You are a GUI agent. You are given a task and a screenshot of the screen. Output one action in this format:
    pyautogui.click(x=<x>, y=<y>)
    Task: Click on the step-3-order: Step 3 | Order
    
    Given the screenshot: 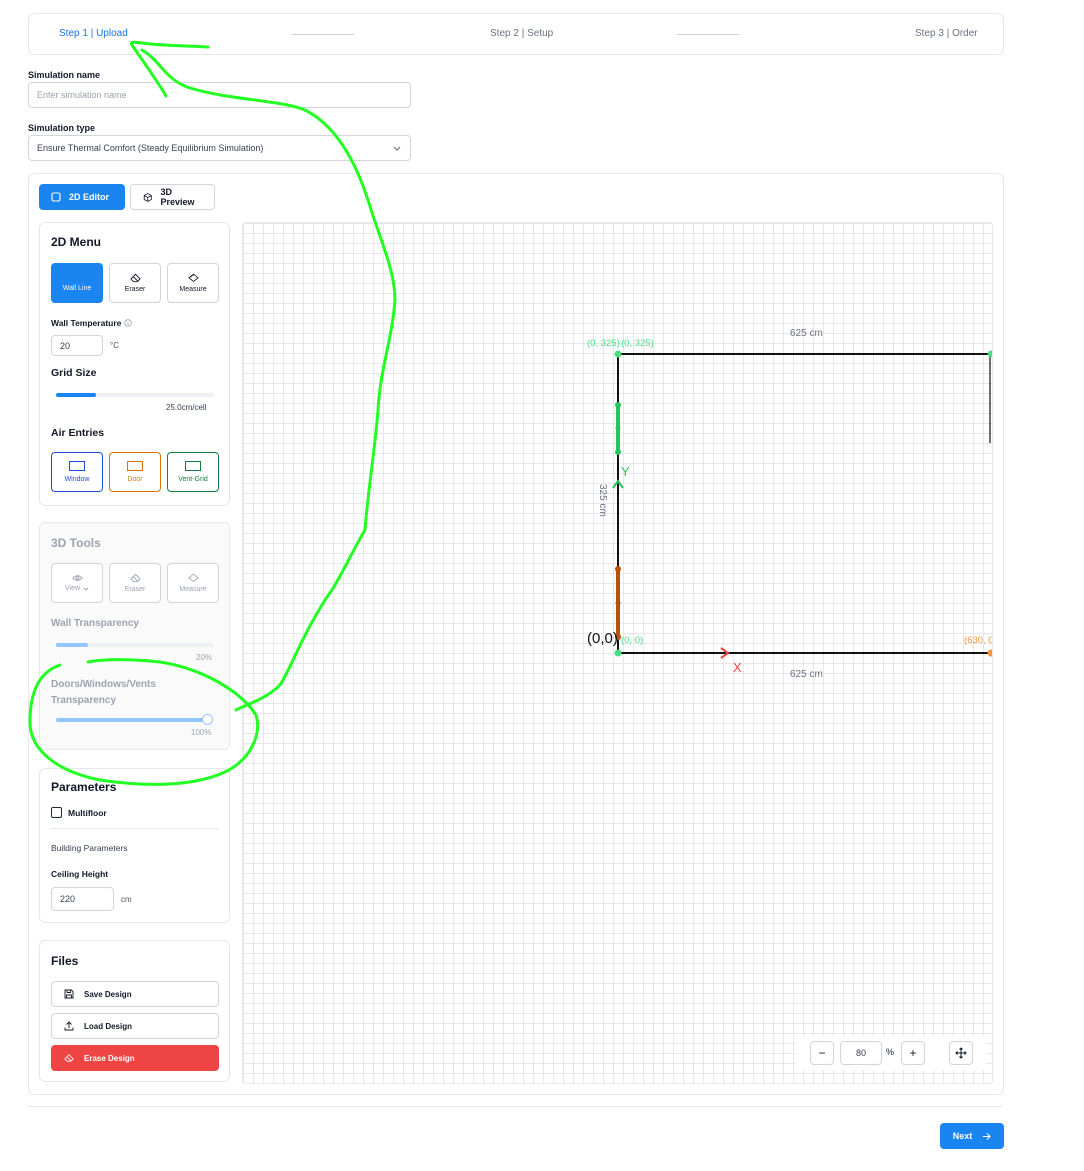 What is the action you would take?
    pyautogui.click(x=946, y=33)
    